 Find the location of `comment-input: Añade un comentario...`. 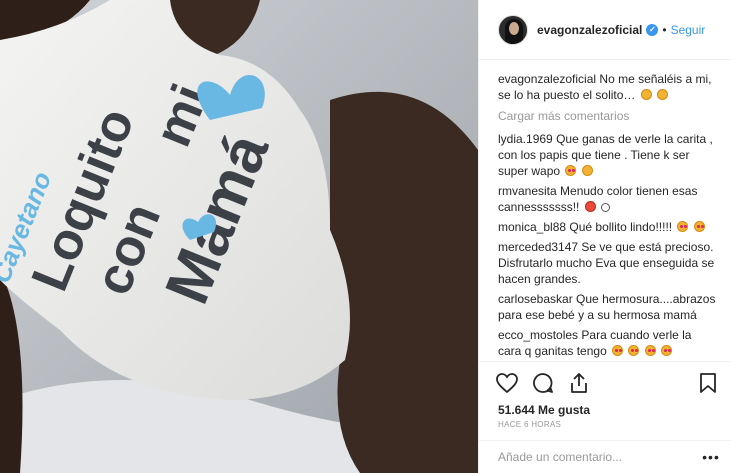

comment-input: Añade un comentario... is located at coordinates (598, 457).